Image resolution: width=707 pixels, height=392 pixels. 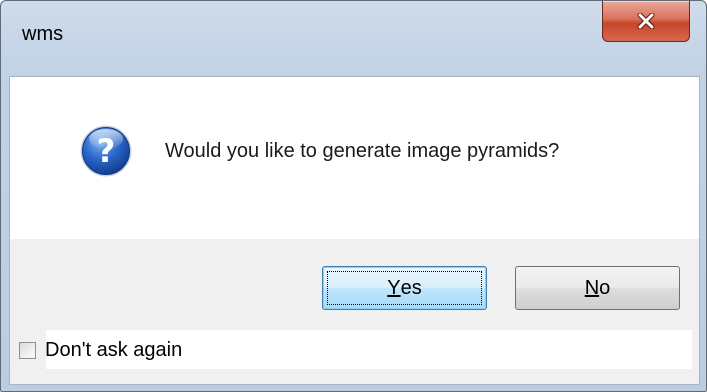 I want to click on focus-ring, so click(x=404, y=288).